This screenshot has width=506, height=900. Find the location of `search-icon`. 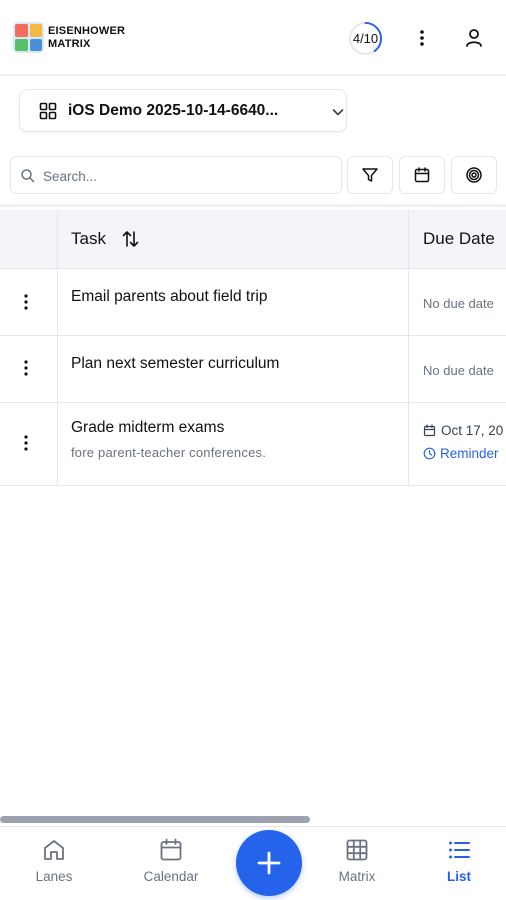

search-icon is located at coordinates (28, 176).